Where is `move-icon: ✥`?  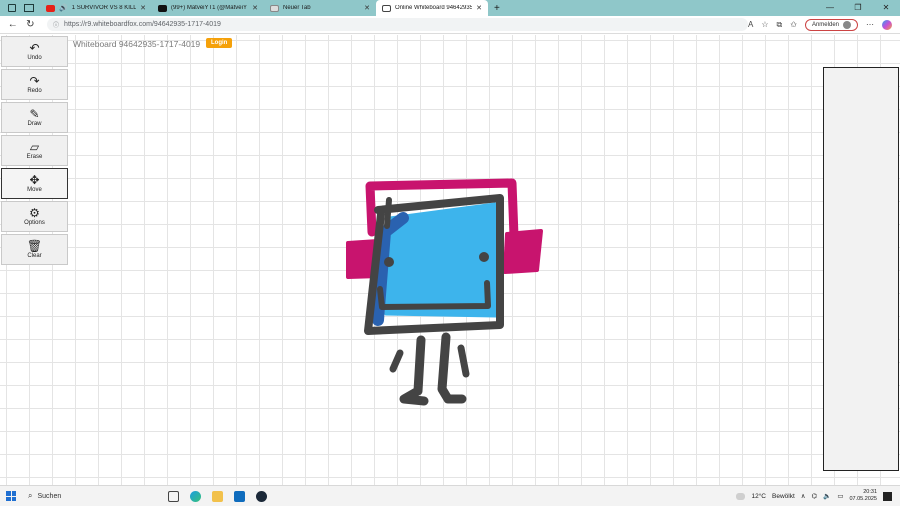 move-icon: ✥ is located at coordinates (34, 180).